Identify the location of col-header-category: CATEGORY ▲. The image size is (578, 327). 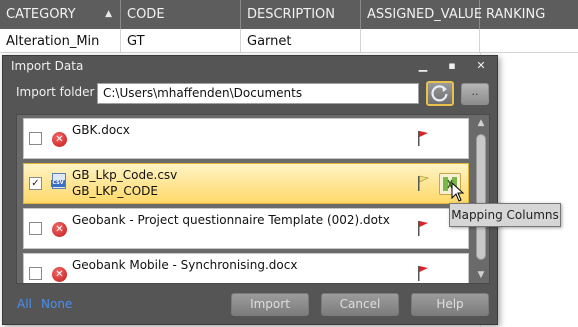
(60, 14).